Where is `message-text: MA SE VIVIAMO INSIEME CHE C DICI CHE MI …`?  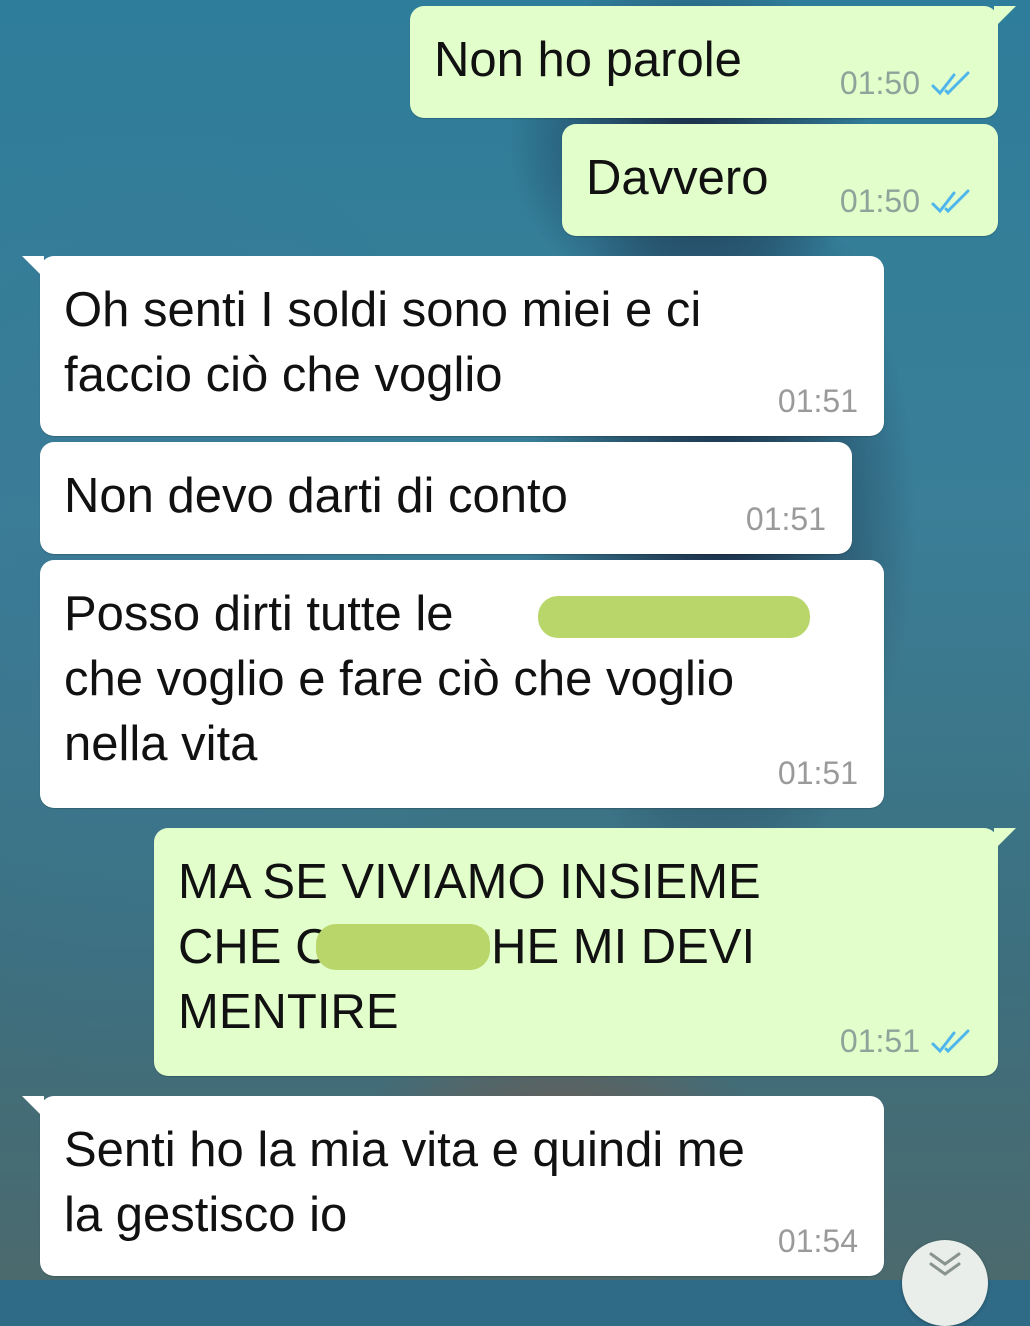
message-text: MA SE VIVIAMO INSIEME CHE C DICI CHE MI … is located at coordinates (469, 947).